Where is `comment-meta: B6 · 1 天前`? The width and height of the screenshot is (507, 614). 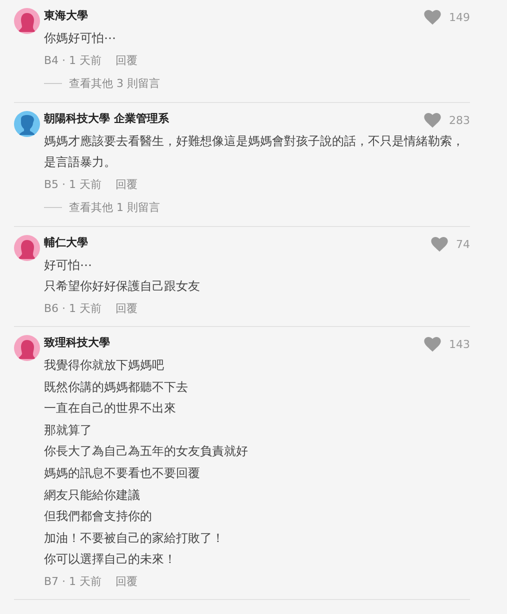
comment-meta: B6 · 1 天前 is located at coordinates (73, 308).